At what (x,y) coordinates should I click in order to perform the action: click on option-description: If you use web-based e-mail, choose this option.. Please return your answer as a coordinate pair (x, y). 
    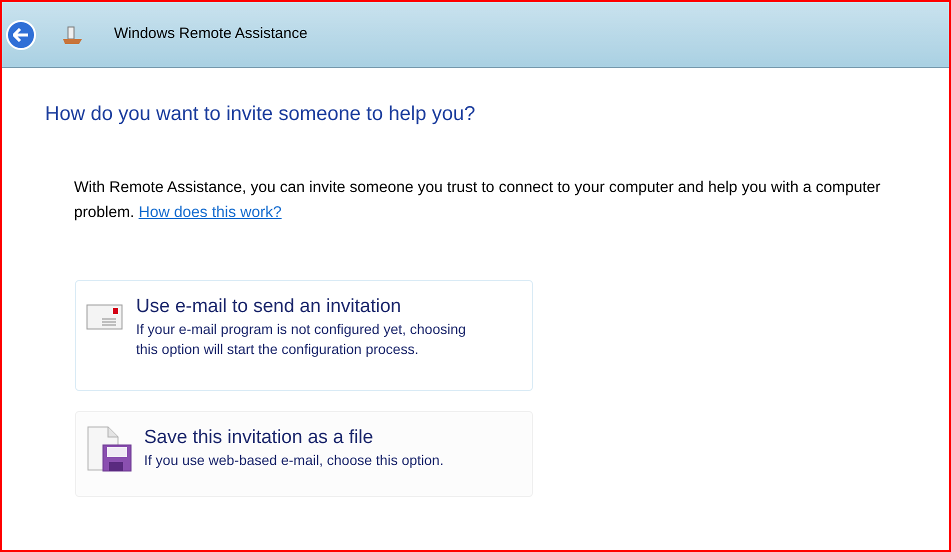
    Looking at the image, I should click on (294, 460).